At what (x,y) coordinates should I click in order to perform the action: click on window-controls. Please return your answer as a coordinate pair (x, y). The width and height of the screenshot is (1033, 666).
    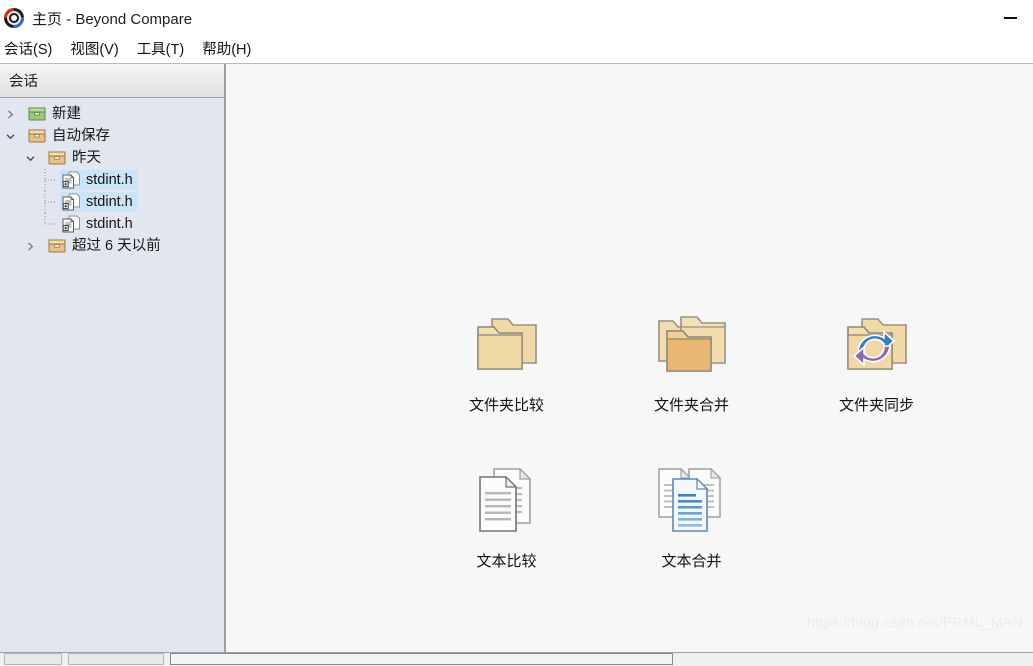
    Looking at the image, I should click on (1010, 18).